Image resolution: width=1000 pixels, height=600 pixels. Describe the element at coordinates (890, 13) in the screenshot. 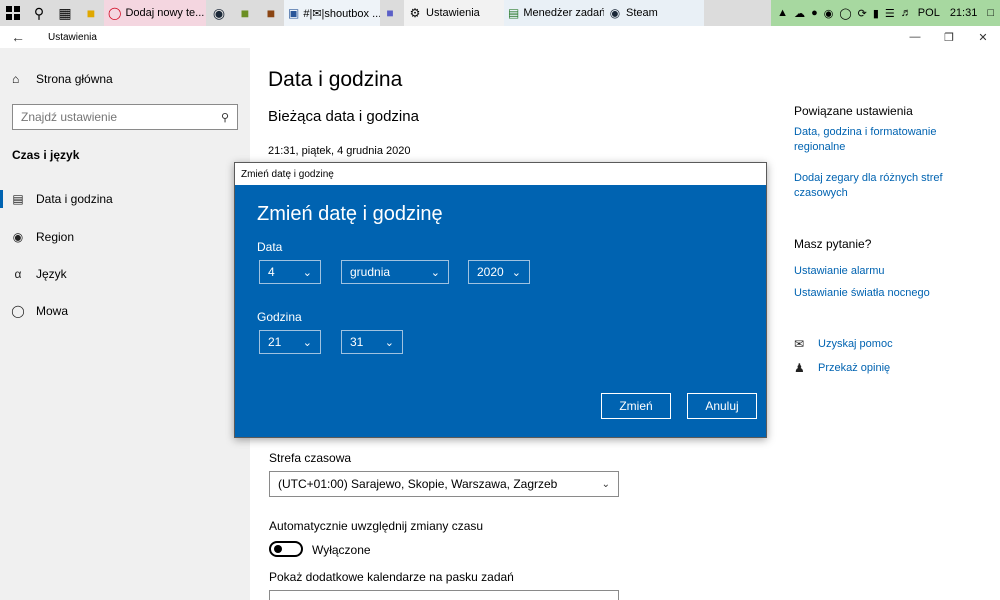

I see `wifi-icon: ☰` at that location.